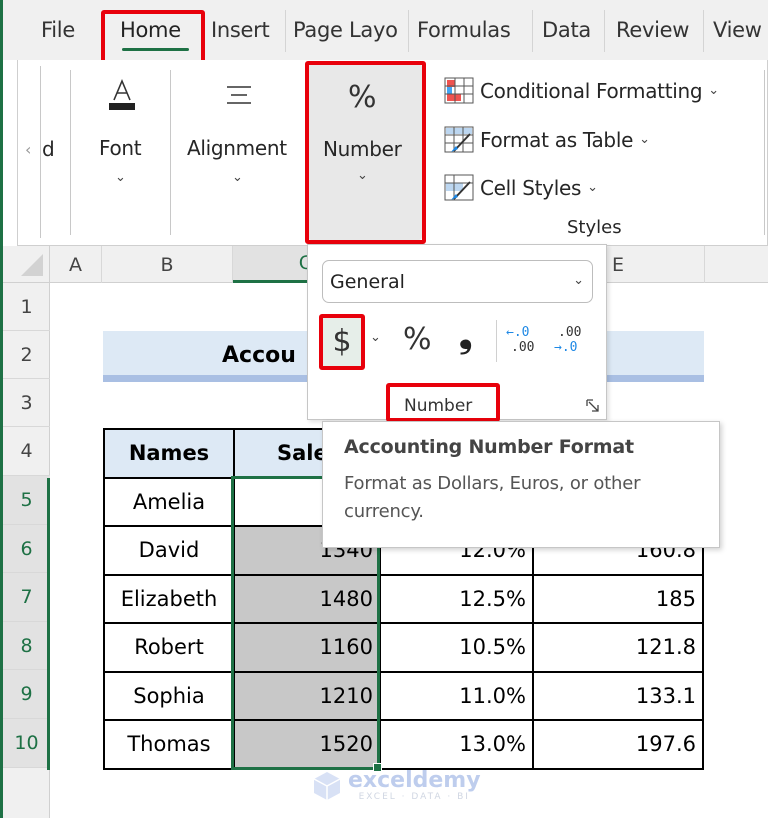 The height and width of the screenshot is (818, 768). What do you see at coordinates (26, 694) in the screenshot?
I see `row-header: 9` at bounding box center [26, 694].